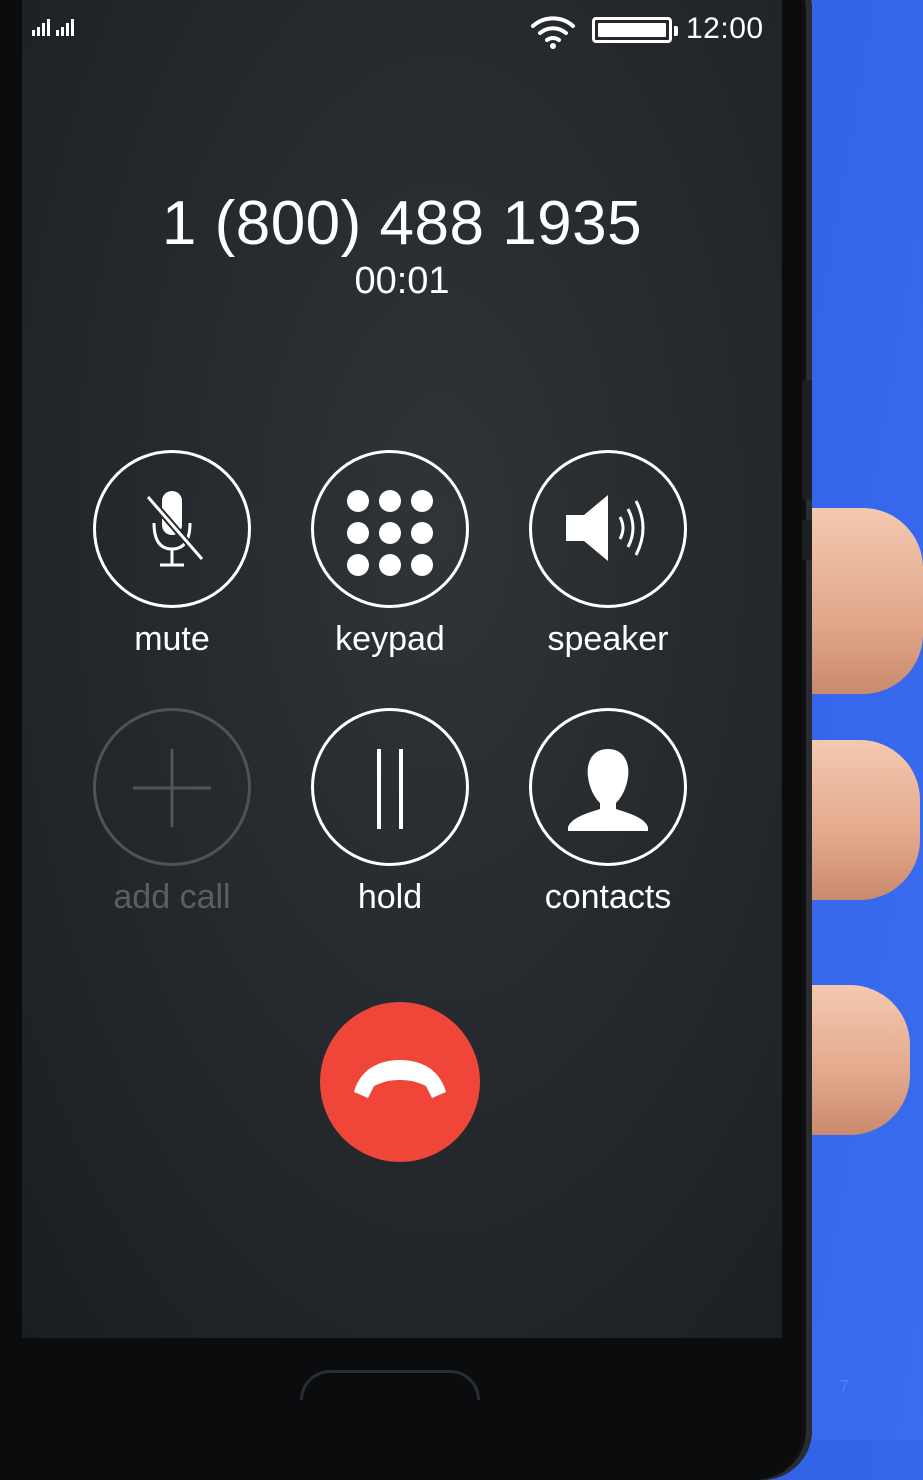 Image resolution: width=923 pixels, height=1480 pixels. I want to click on mute-button, so click(172, 529).